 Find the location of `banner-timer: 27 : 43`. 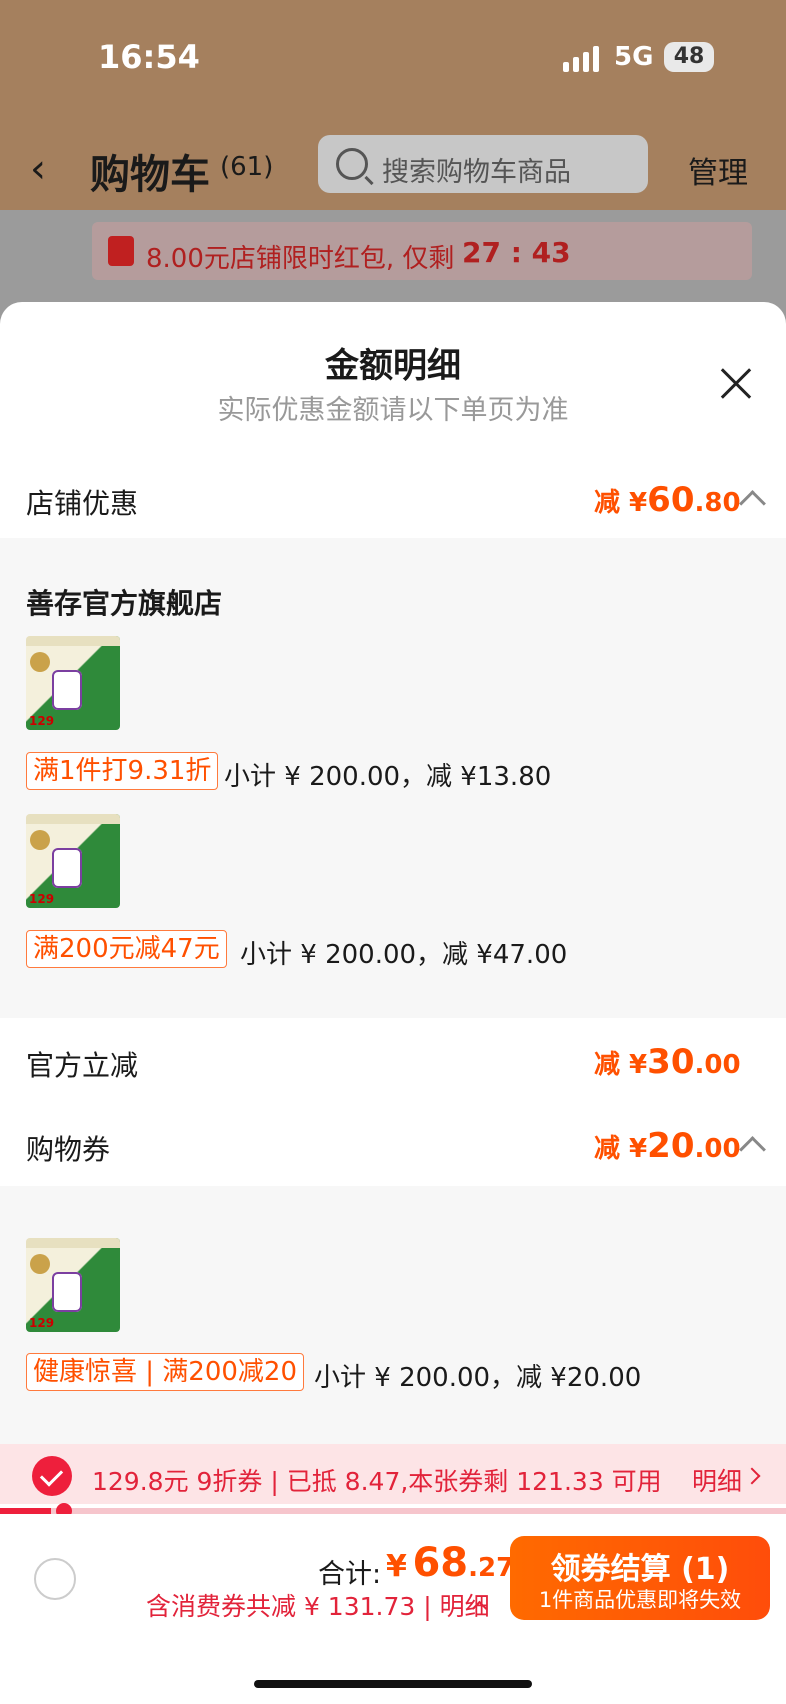

banner-timer: 27 : 43 is located at coordinates (516, 252).